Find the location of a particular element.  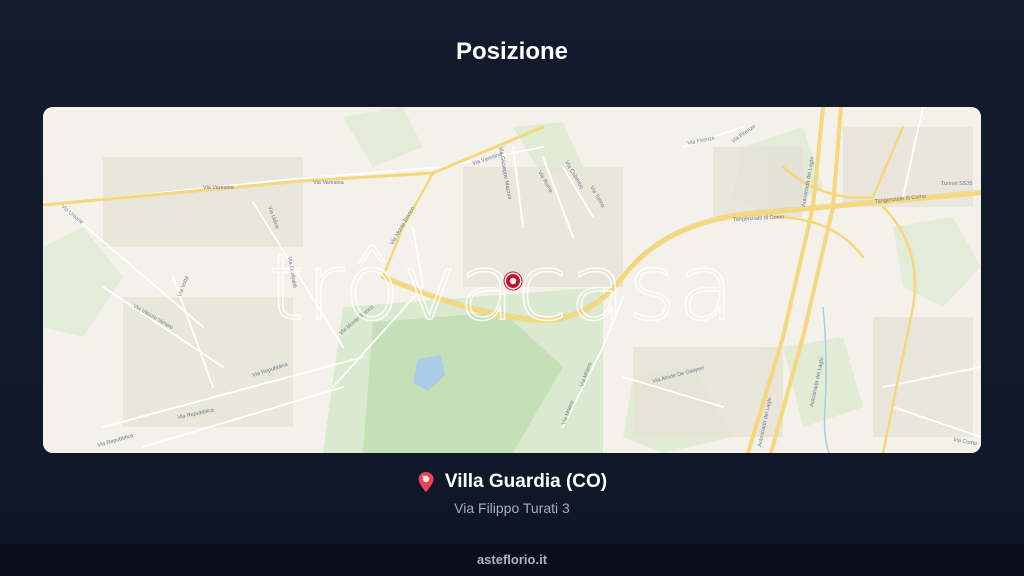

location-heading: Villa Guardia (CO) is located at coordinates (512, 482).